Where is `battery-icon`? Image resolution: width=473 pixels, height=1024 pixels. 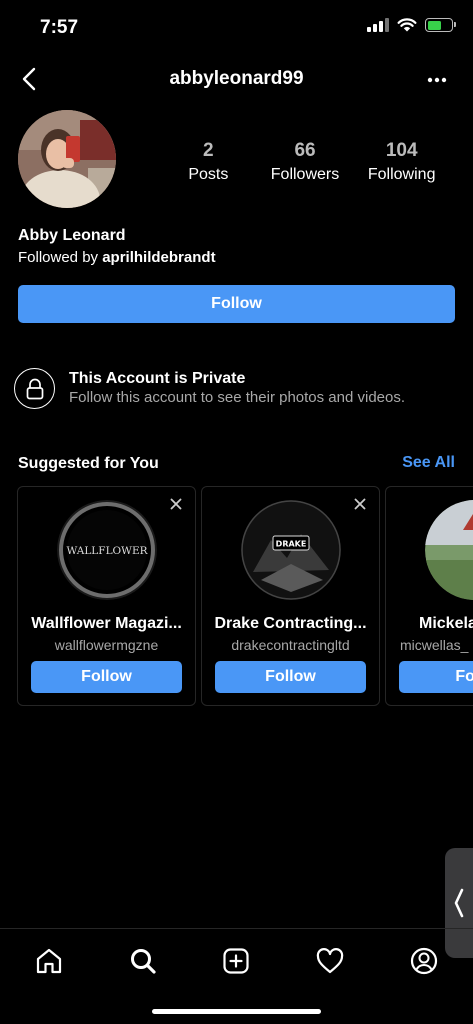
battery-icon is located at coordinates (440, 25).